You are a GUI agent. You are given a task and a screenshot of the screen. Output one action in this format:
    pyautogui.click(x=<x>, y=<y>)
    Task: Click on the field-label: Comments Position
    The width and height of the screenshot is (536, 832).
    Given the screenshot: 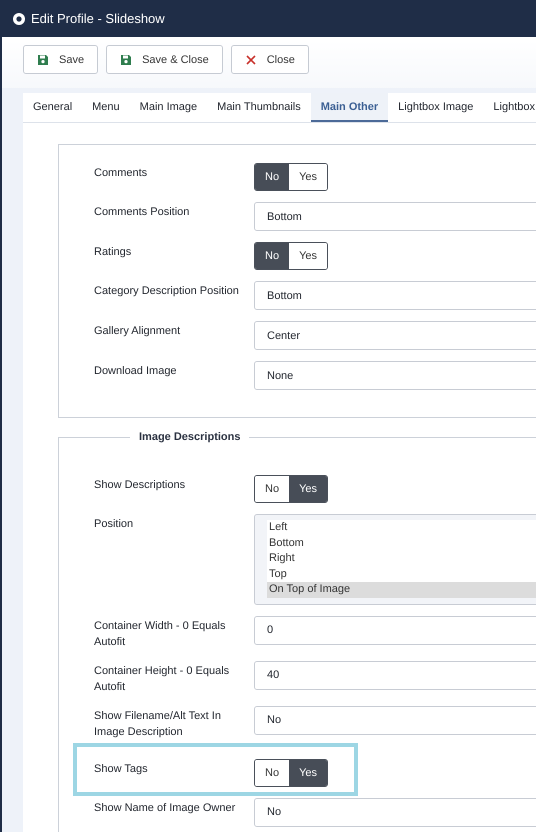 What is the action you would take?
    pyautogui.click(x=142, y=212)
    